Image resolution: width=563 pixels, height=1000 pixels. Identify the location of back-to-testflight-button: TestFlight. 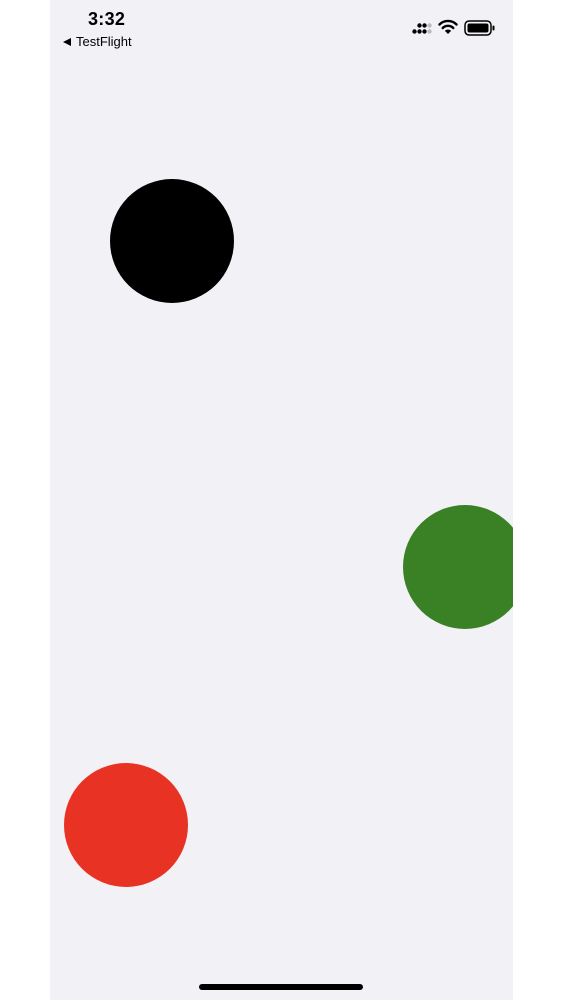
(97, 41).